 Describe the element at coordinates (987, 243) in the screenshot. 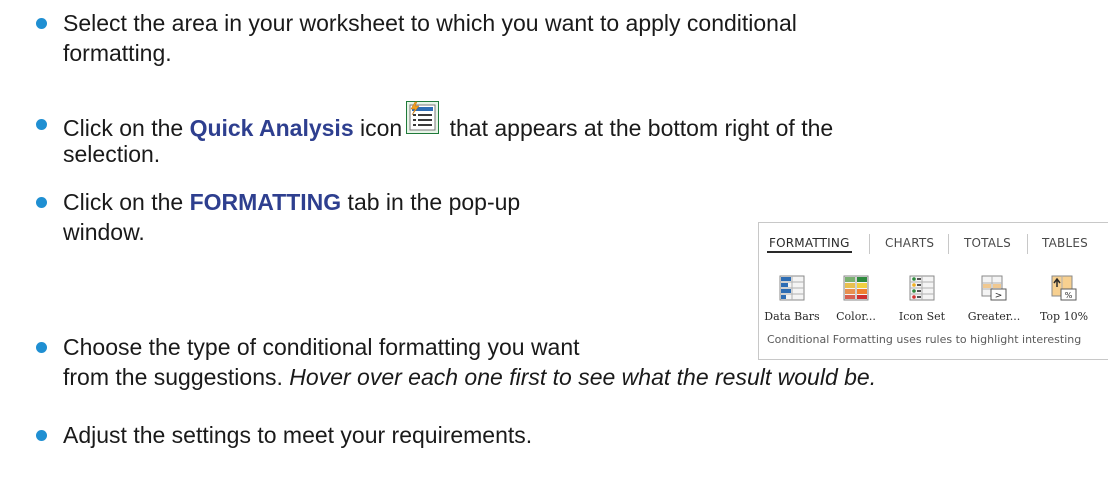

I see `tab-totals: TOTALS` at that location.